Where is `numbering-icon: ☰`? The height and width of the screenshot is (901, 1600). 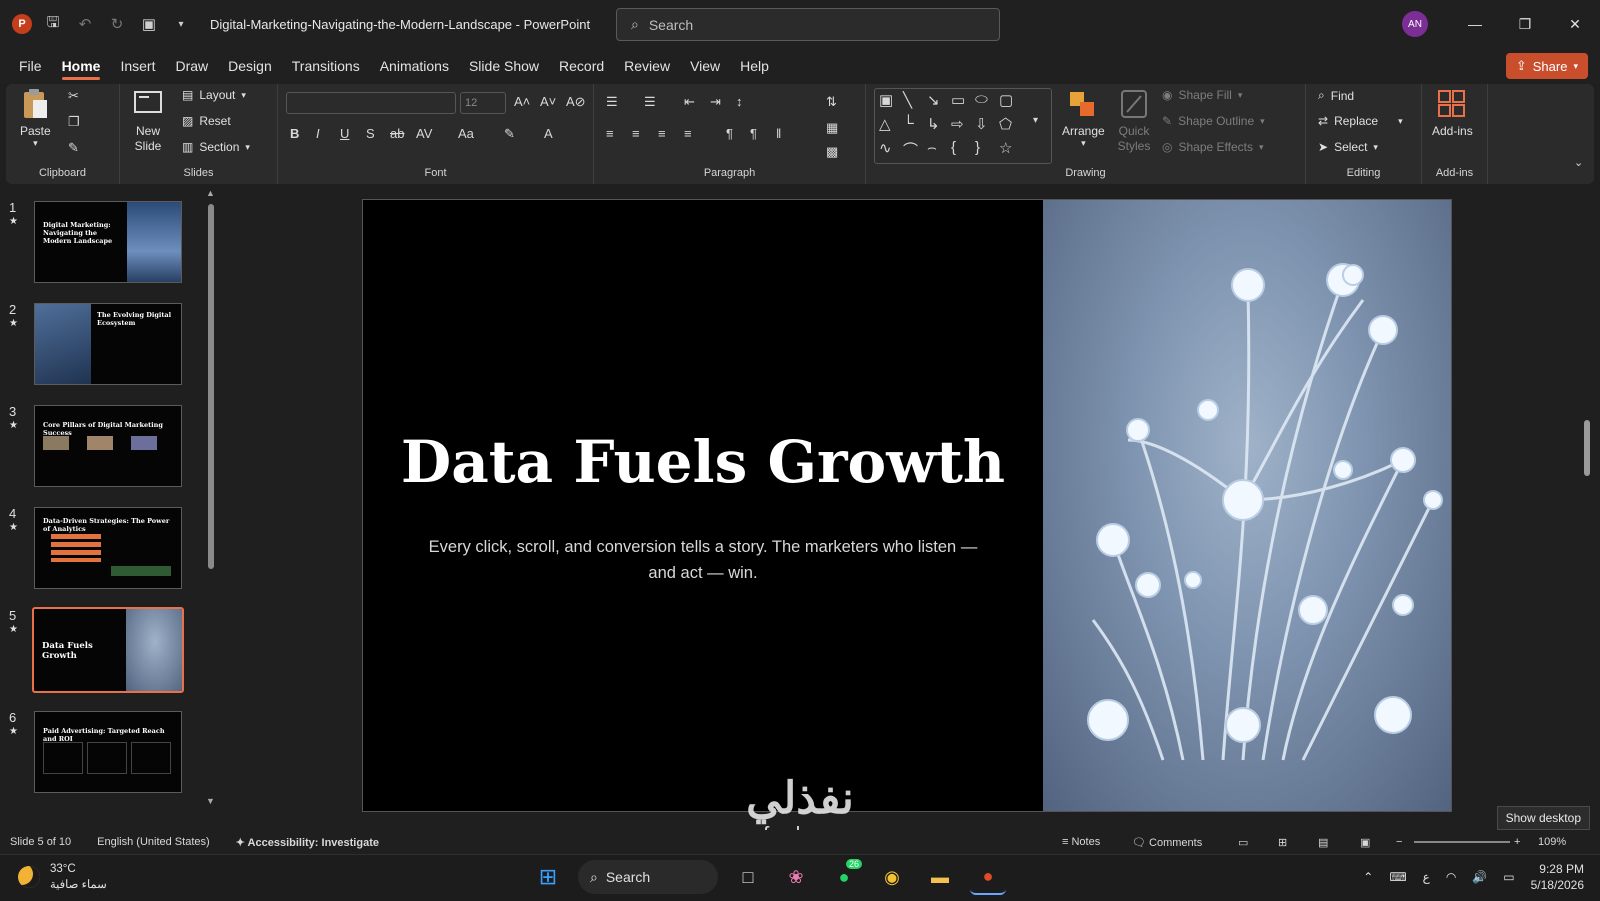
numbering-icon: ☰ is located at coordinates (650, 102).